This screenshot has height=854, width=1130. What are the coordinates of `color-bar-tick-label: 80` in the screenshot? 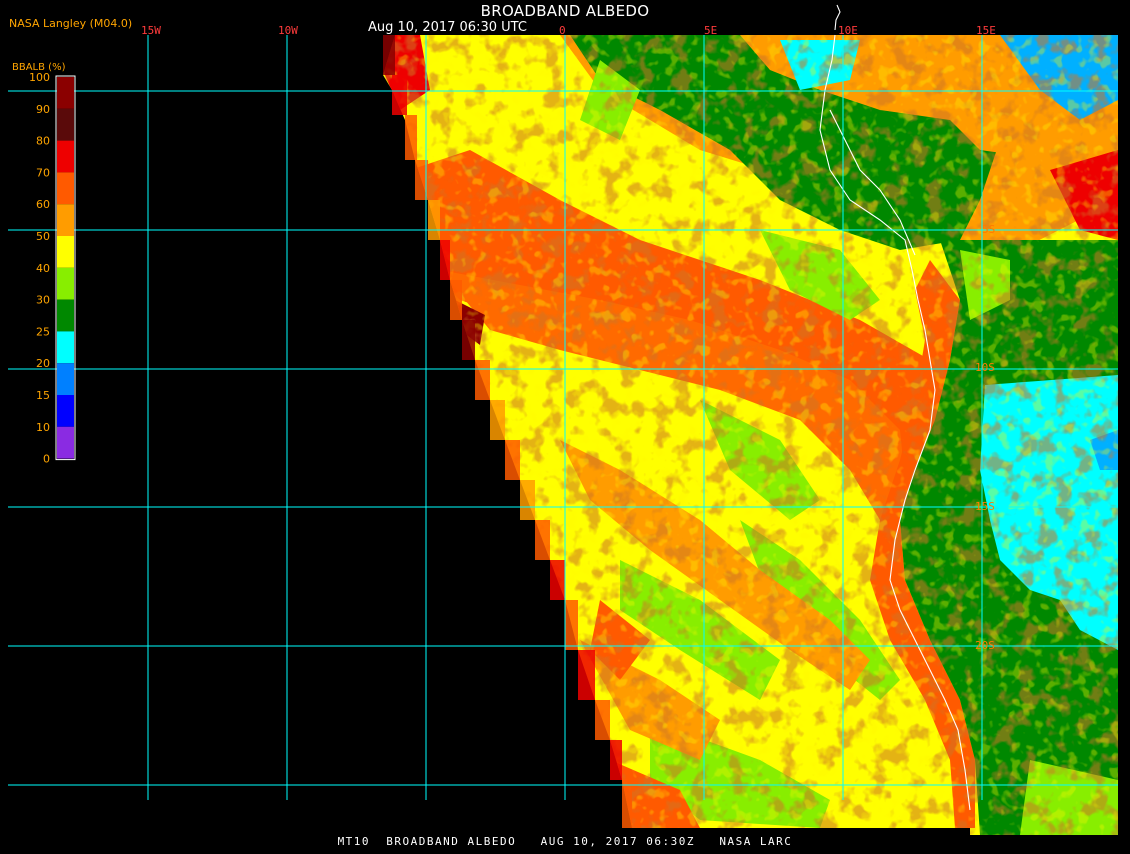 It's located at (43, 141).